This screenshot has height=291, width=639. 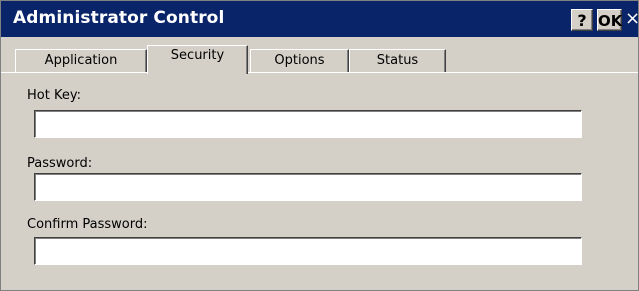 I want to click on hot-key-input, so click(x=308, y=124).